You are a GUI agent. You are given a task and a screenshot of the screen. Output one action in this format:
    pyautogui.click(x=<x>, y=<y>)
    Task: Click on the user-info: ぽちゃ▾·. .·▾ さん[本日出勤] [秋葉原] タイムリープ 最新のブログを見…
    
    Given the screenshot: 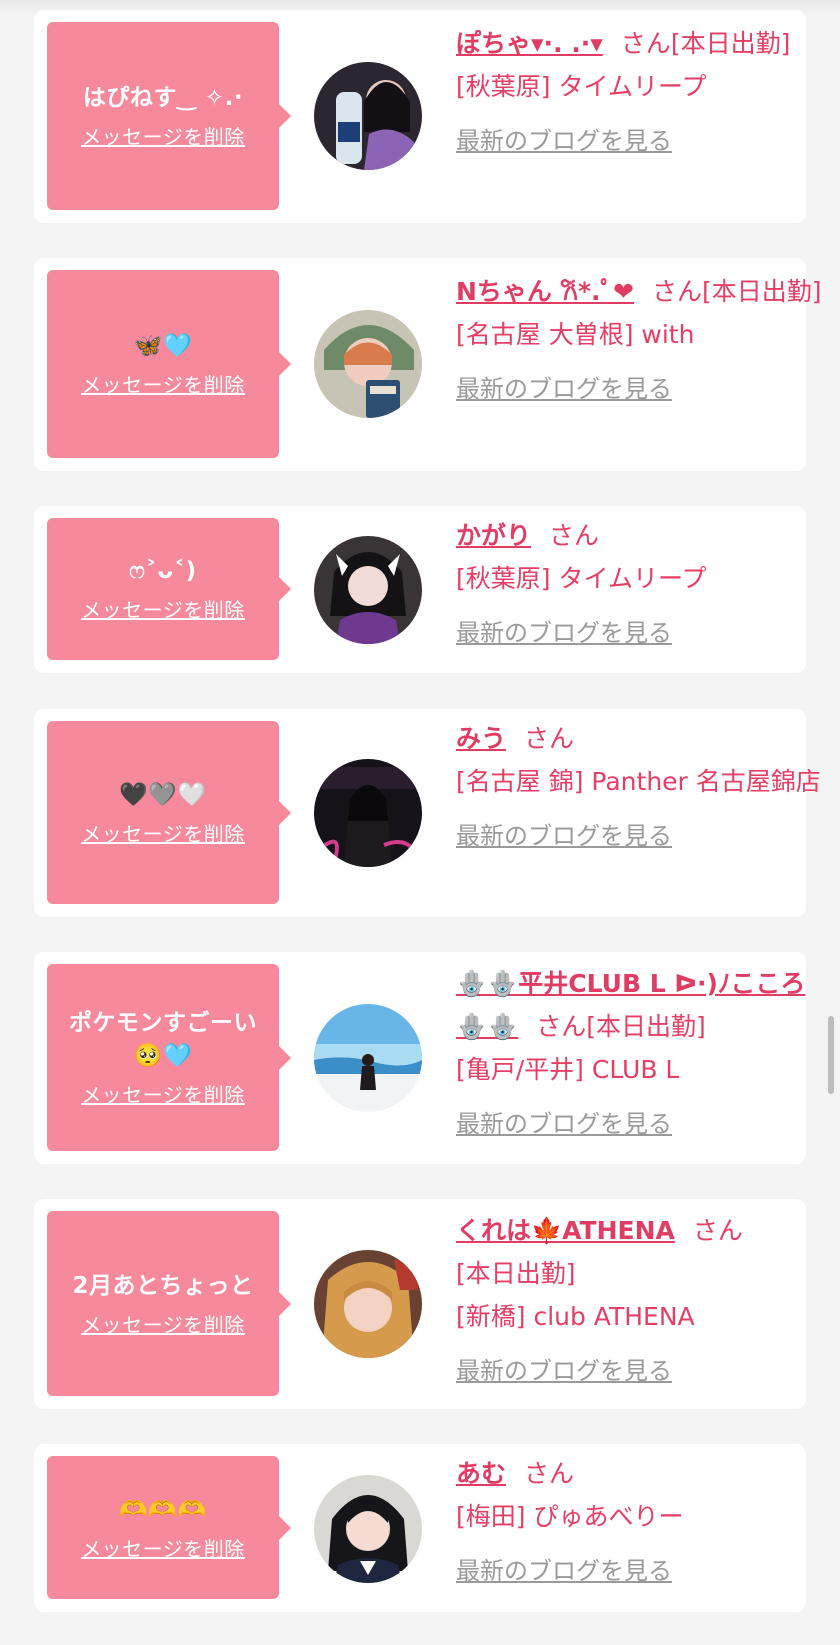 What is the action you would take?
    pyautogui.click(x=641, y=92)
    